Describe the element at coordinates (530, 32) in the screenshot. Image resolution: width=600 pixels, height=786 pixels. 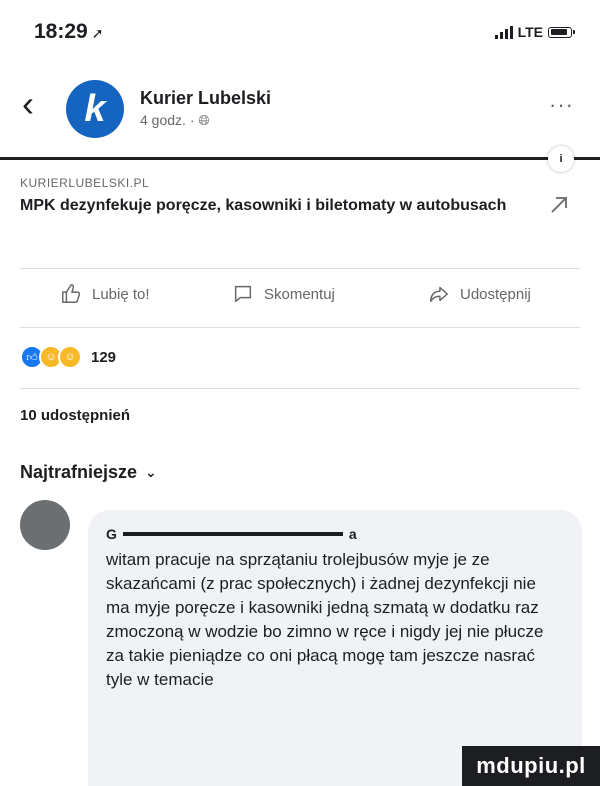
I see `network-type: LTE` at that location.